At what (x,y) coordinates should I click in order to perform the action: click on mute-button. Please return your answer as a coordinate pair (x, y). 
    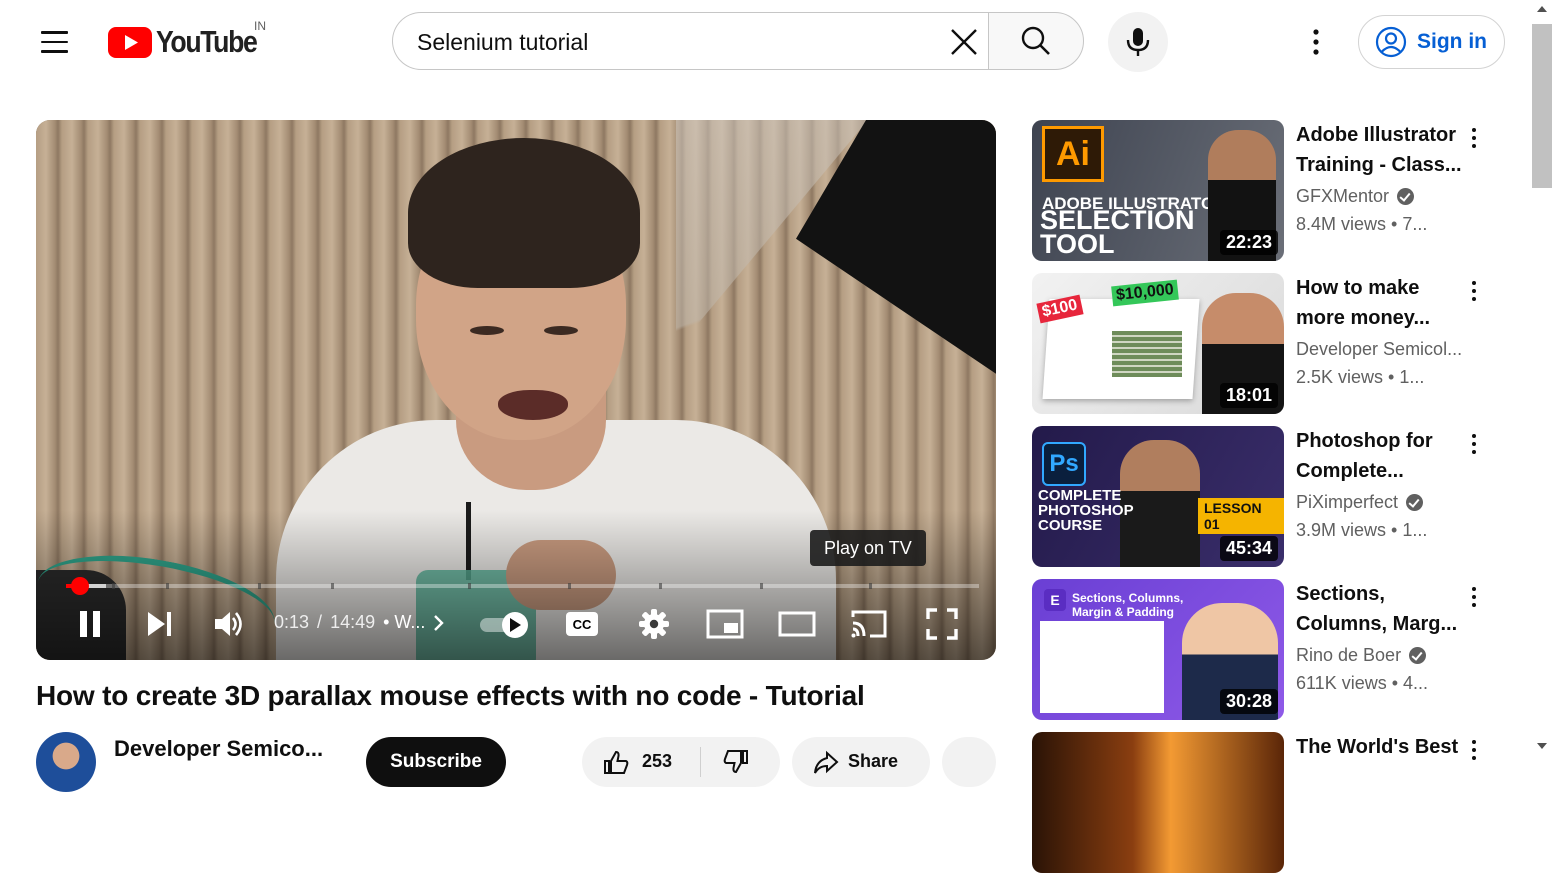
    Looking at the image, I should click on (229, 624).